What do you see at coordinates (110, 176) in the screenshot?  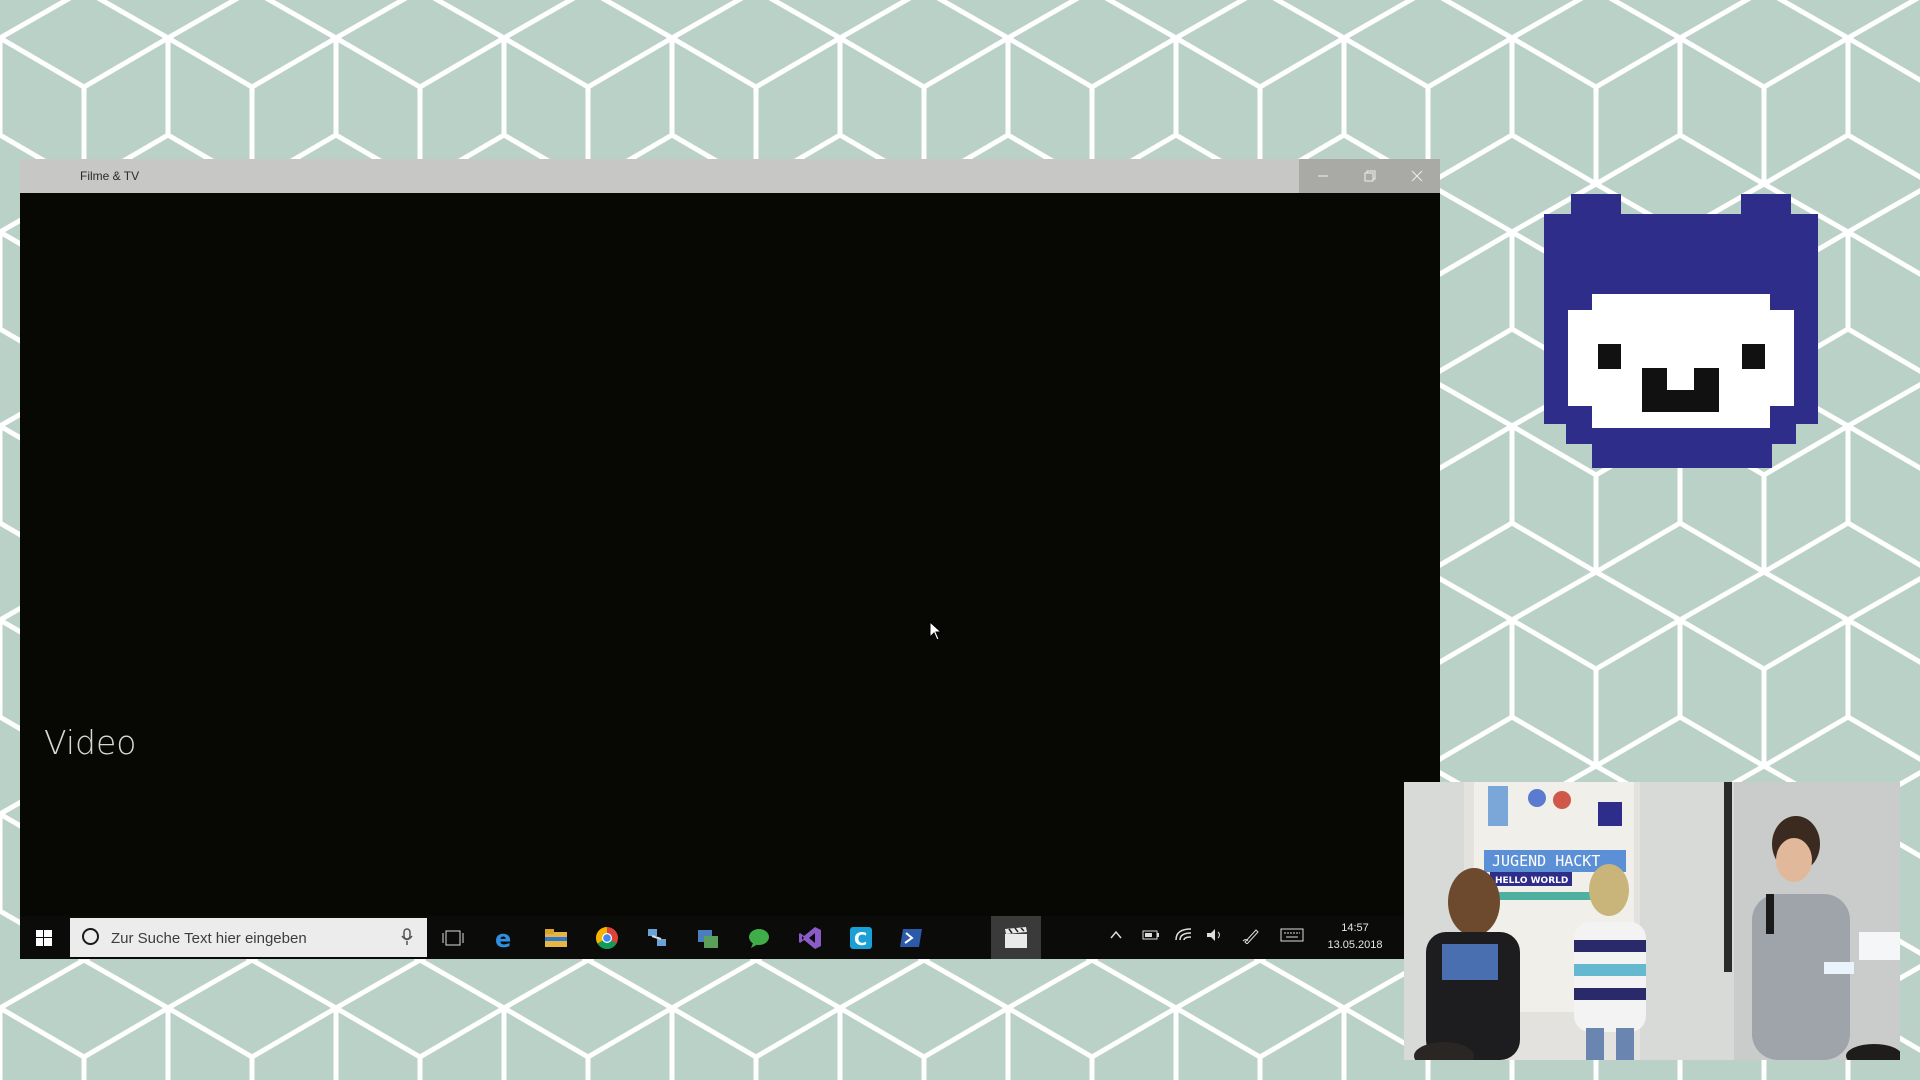 I see `window-title: Filme & TV` at bounding box center [110, 176].